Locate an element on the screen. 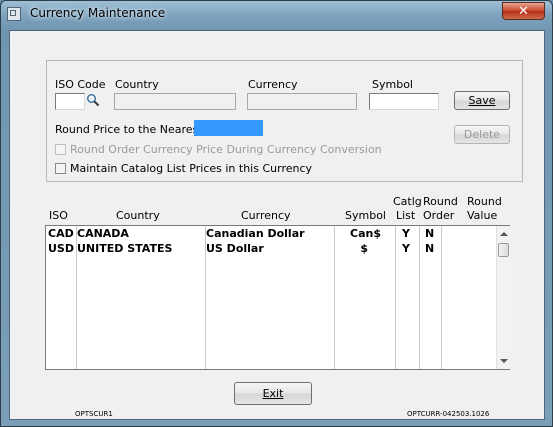  search-icon is located at coordinates (93, 100).